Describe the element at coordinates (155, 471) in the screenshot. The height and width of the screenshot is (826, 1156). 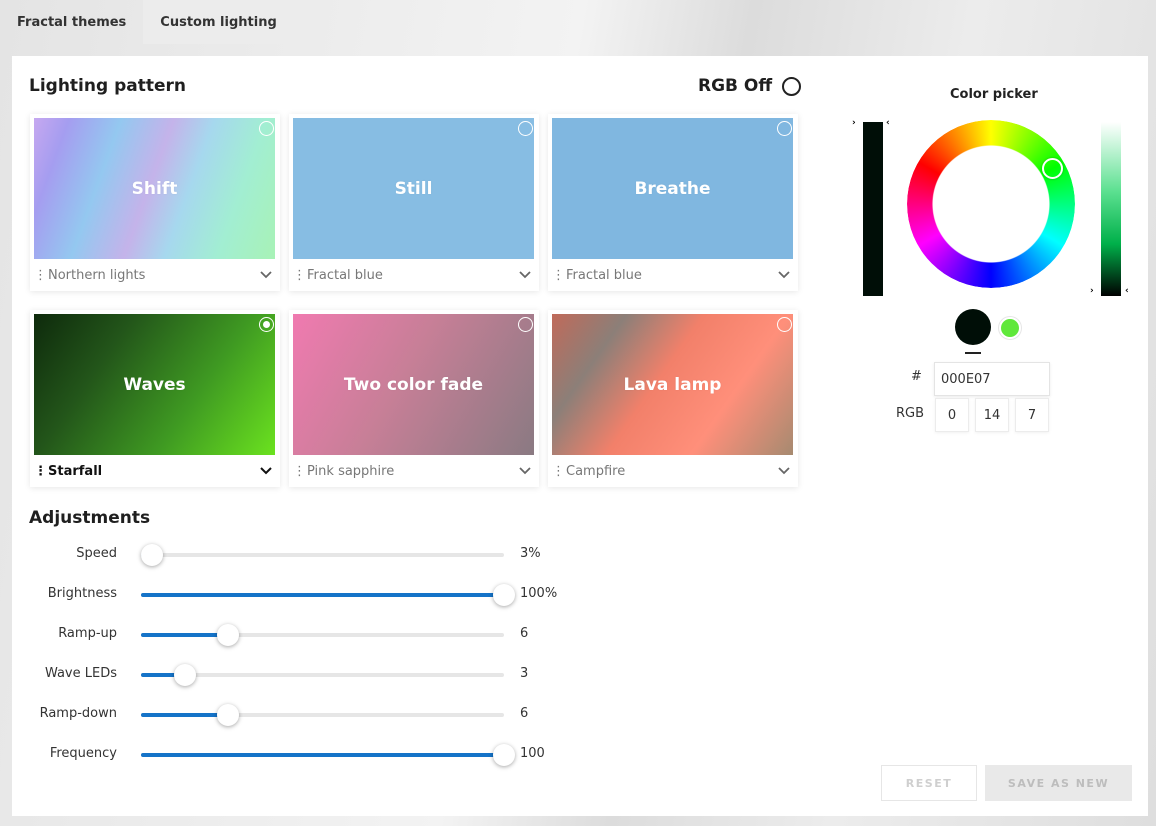
I see `preset-selector: ⋮ Starfall` at that location.